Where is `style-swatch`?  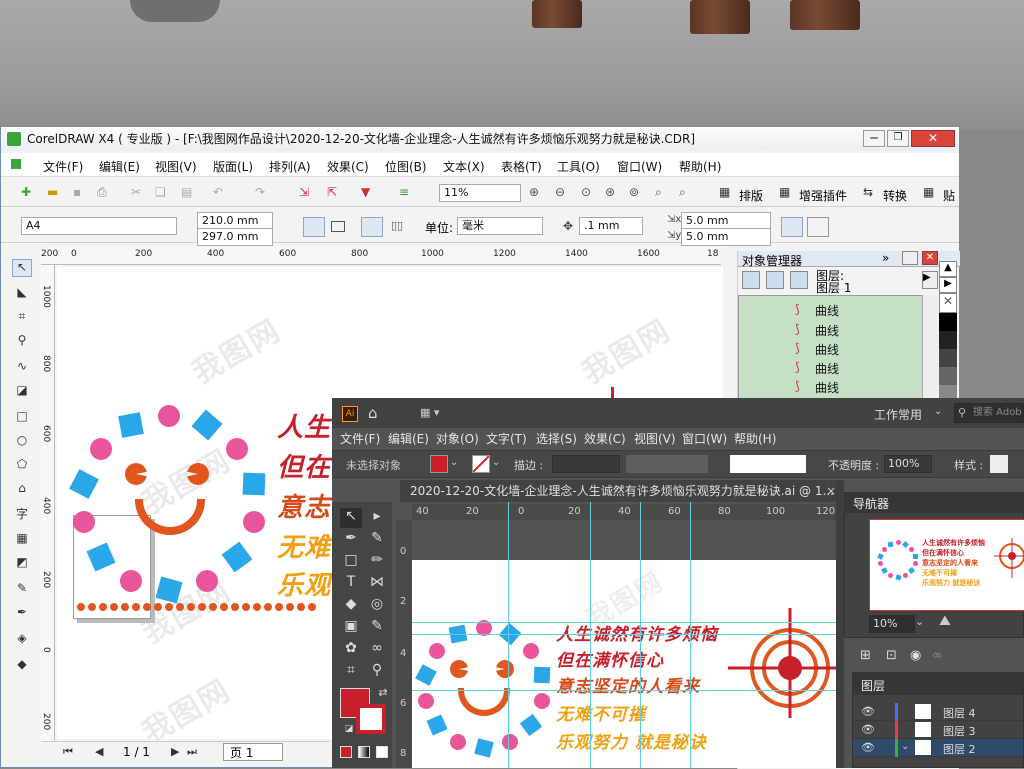 style-swatch is located at coordinates (999, 464).